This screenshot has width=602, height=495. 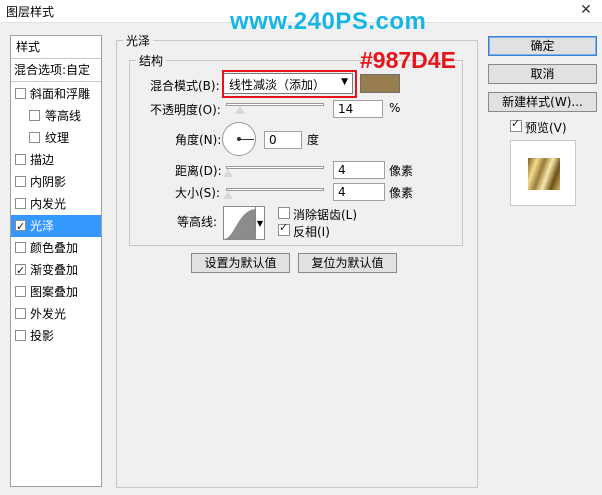 I want to click on antialias-checkbox, so click(x=284, y=213).